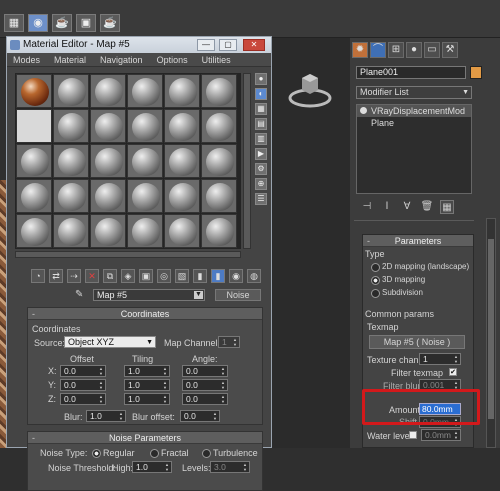 Image resolution: width=500 pixels, height=491 pixels. I want to click on noise-rollout-header: - Noise Parameters, so click(145, 438).